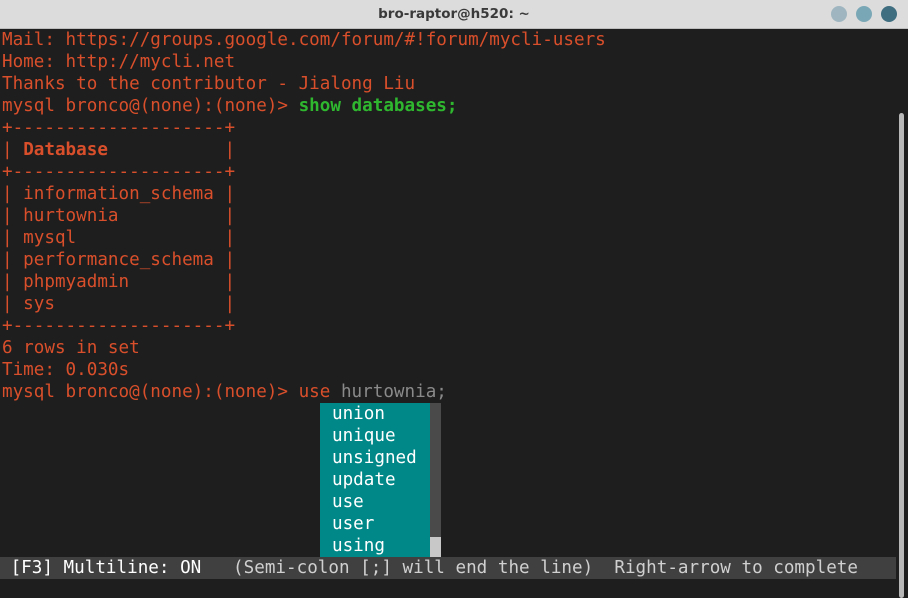 Image resolution: width=908 pixels, height=598 pixels. I want to click on terminal-scrollbar, so click(902, 313).